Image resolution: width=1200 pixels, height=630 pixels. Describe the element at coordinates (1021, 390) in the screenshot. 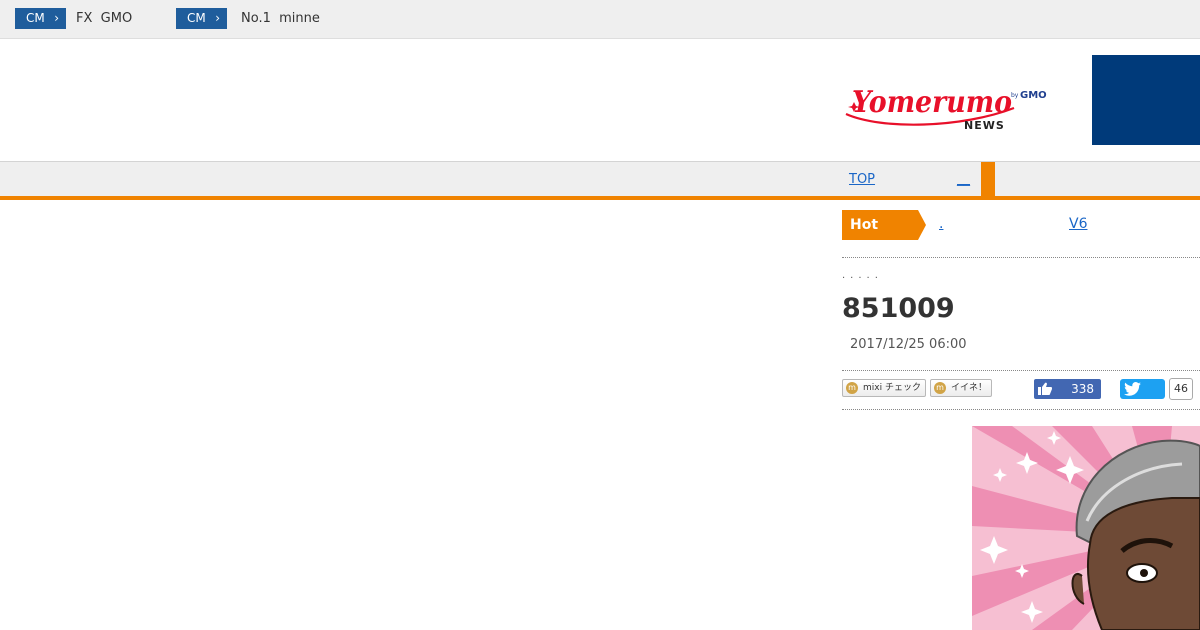

I see `share-bar: m mixi チェック m イイネ！ 338 46` at that location.